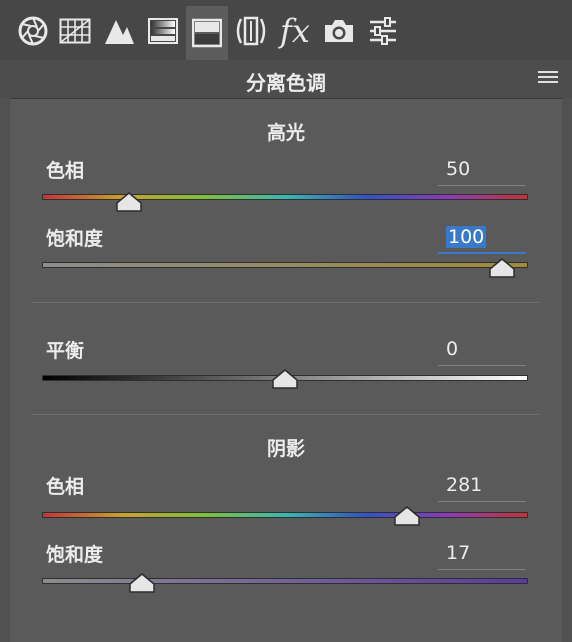 This screenshot has height=642, width=572. I want to click on shadows-hue-label: 色相, so click(65, 487).